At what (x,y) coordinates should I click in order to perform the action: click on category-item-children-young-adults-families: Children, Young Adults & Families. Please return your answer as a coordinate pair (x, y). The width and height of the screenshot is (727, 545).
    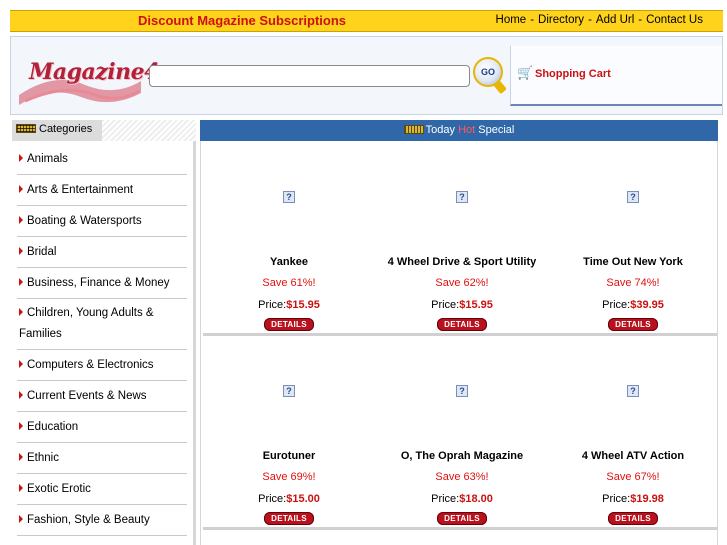
    Looking at the image, I should click on (102, 324).